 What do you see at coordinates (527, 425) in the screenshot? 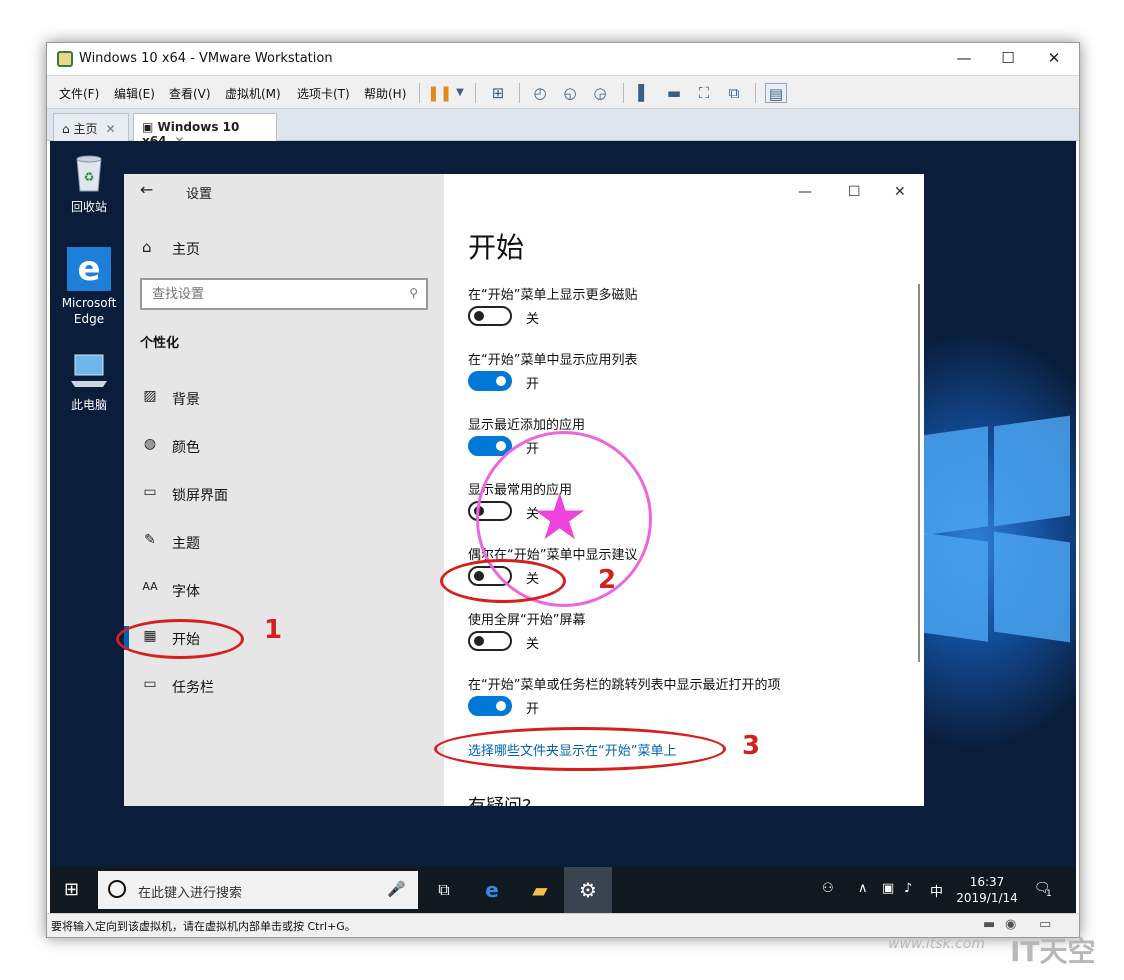
I see `option-label: 显示最近添加的应用` at bounding box center [527, 425].